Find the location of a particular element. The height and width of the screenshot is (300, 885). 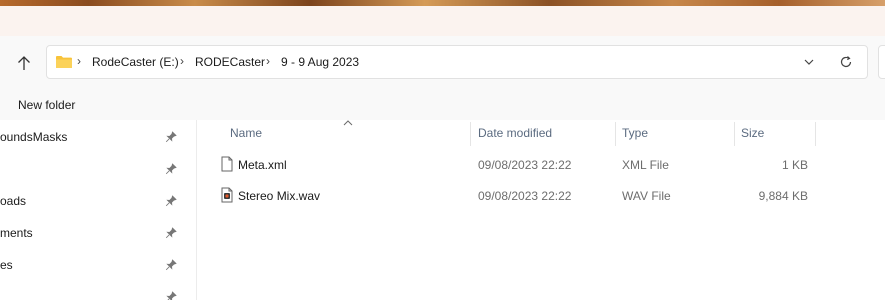

folder-icon is located at coordinates (64, 62).